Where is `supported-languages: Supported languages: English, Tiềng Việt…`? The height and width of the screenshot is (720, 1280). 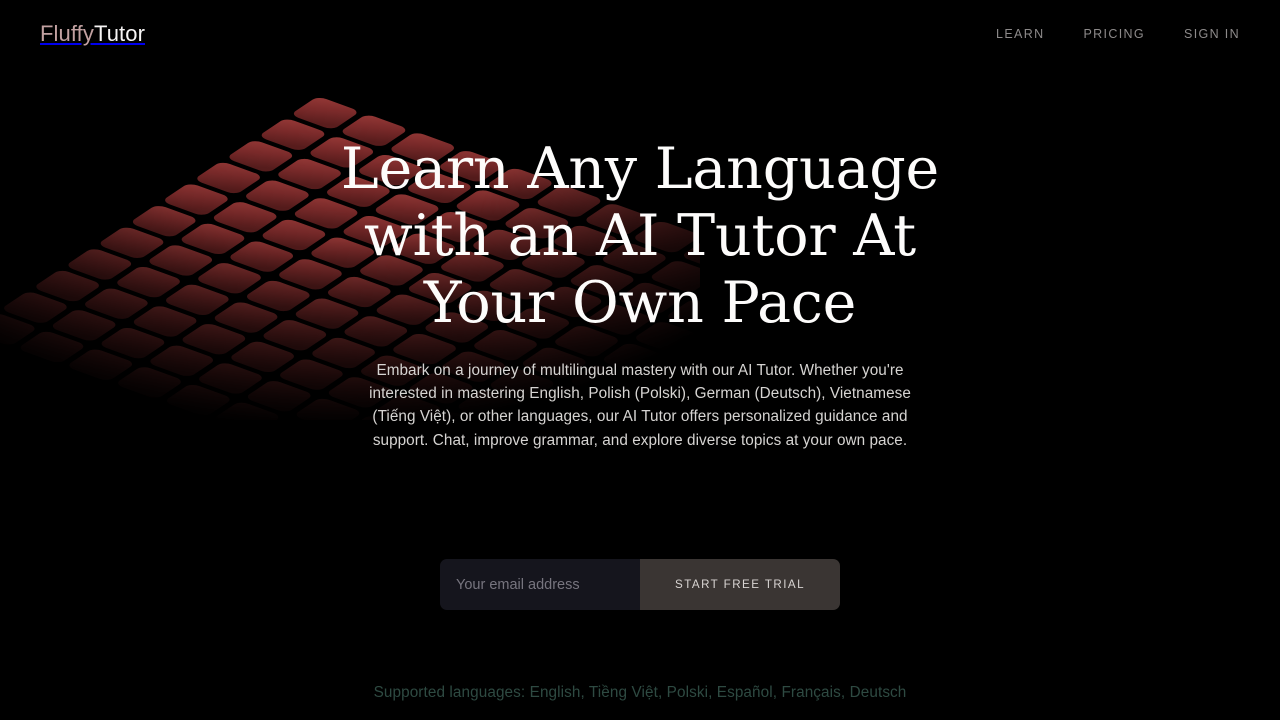 supported-languages: Supported languages: English, Tiềng Việt… is located at coordinates (640, 693).